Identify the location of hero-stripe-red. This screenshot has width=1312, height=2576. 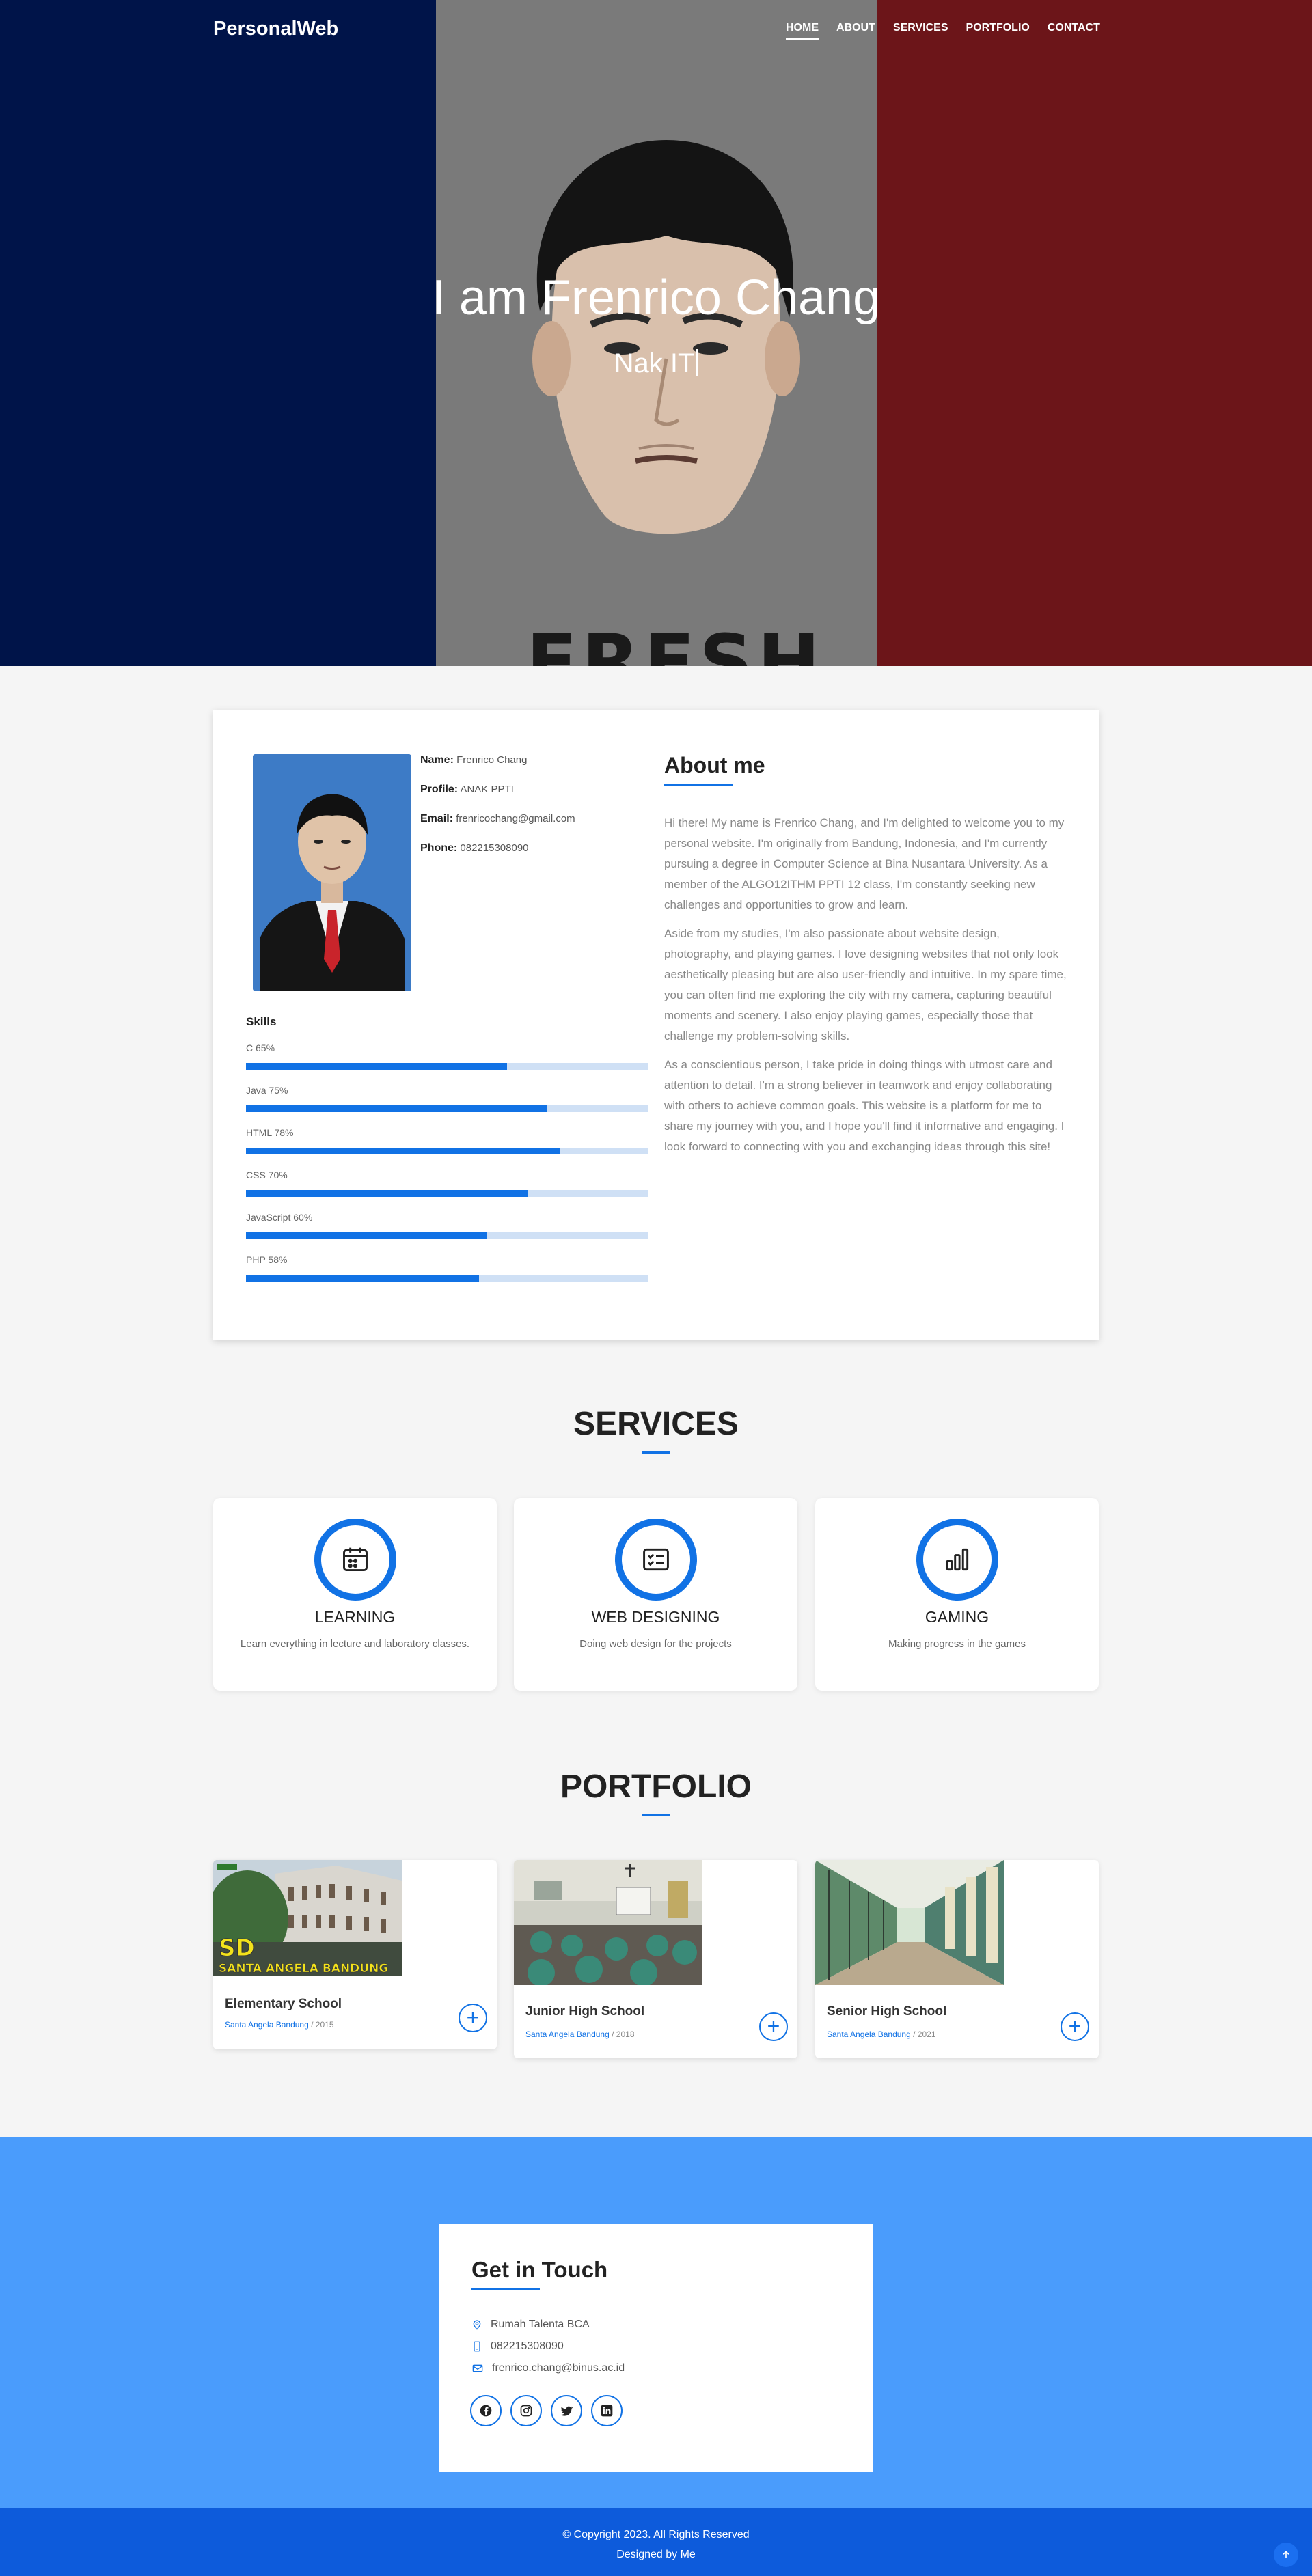
(1094, 333).